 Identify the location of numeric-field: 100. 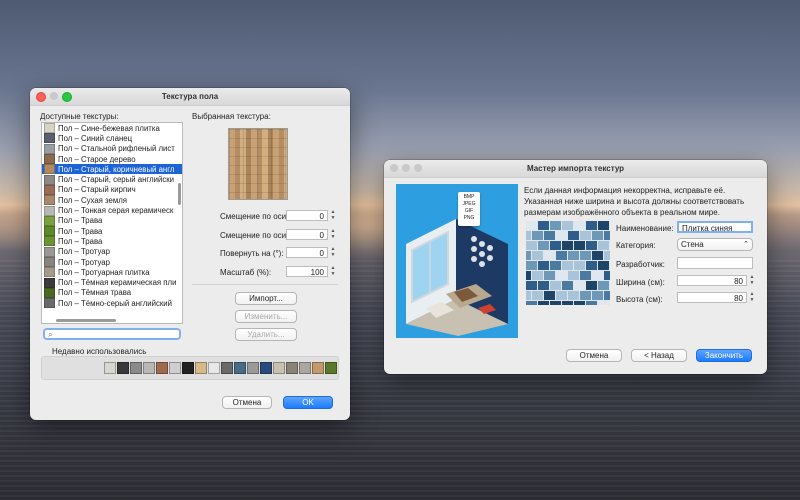
(307, 271).